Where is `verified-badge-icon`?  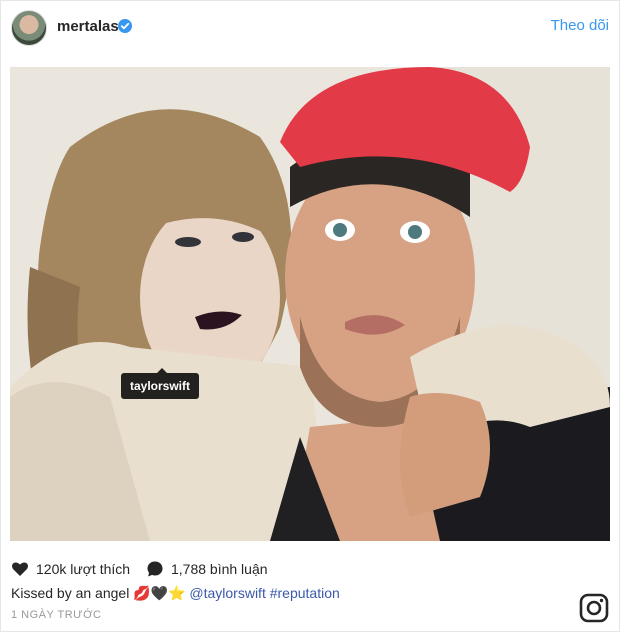
verified-badge-icon is located at coordinates (125, 26).